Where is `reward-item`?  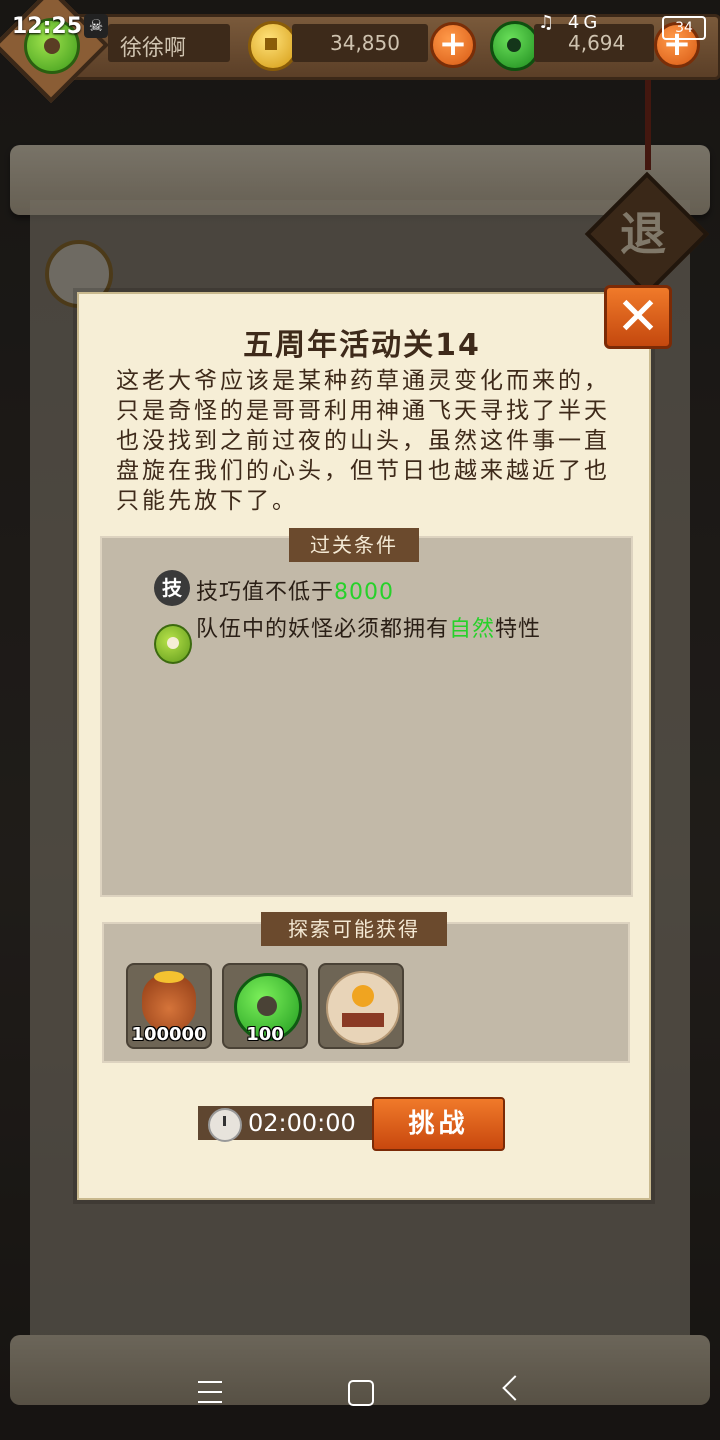 reward-item is located at coordinates (361, 1006).